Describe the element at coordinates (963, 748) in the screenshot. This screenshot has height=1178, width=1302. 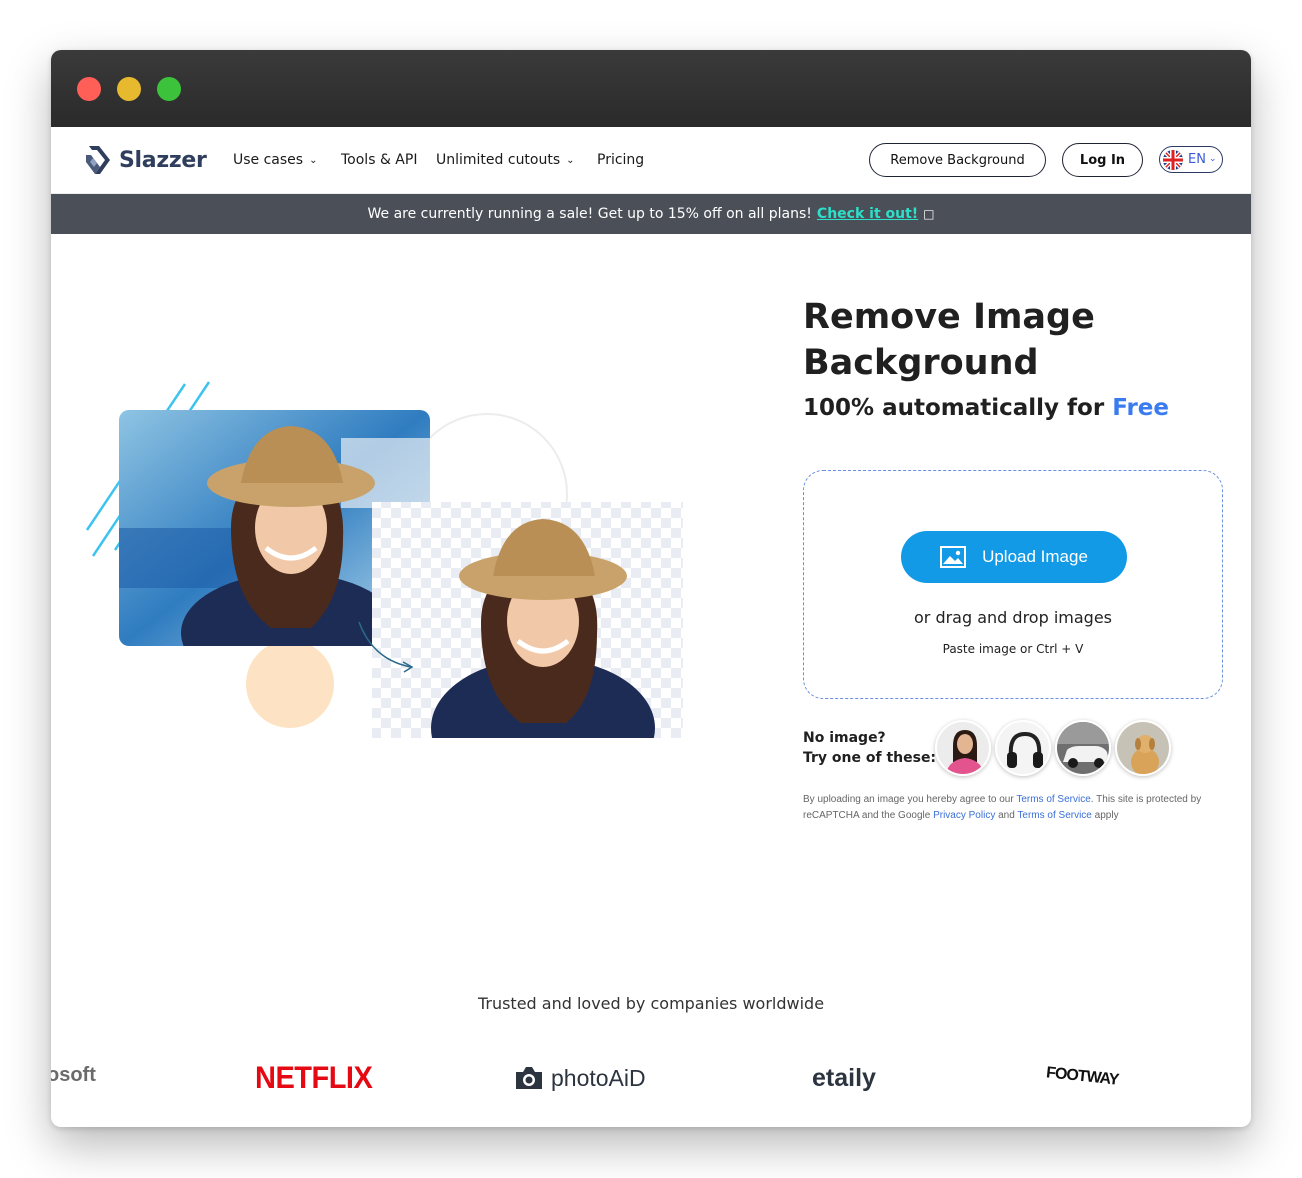
I see `sample-image-woman` at that location.